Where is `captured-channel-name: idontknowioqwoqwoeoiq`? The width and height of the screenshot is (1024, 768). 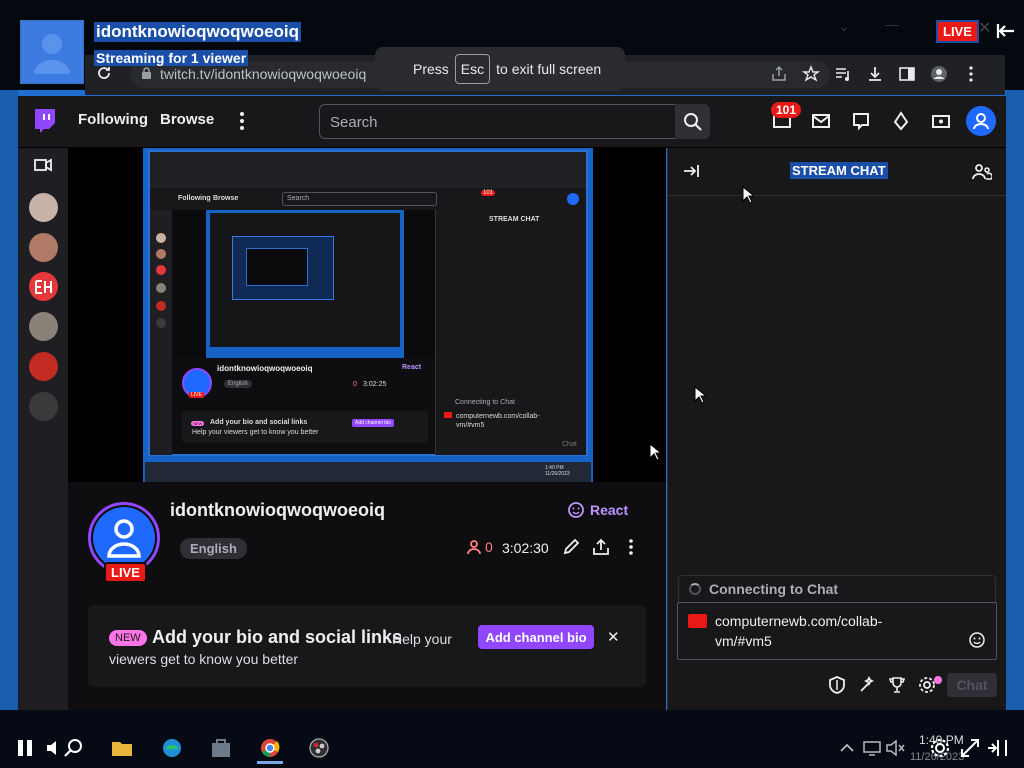
captured-channel-name: idontknowioqwoqwoeoiq is located at coordinates (265, 368).